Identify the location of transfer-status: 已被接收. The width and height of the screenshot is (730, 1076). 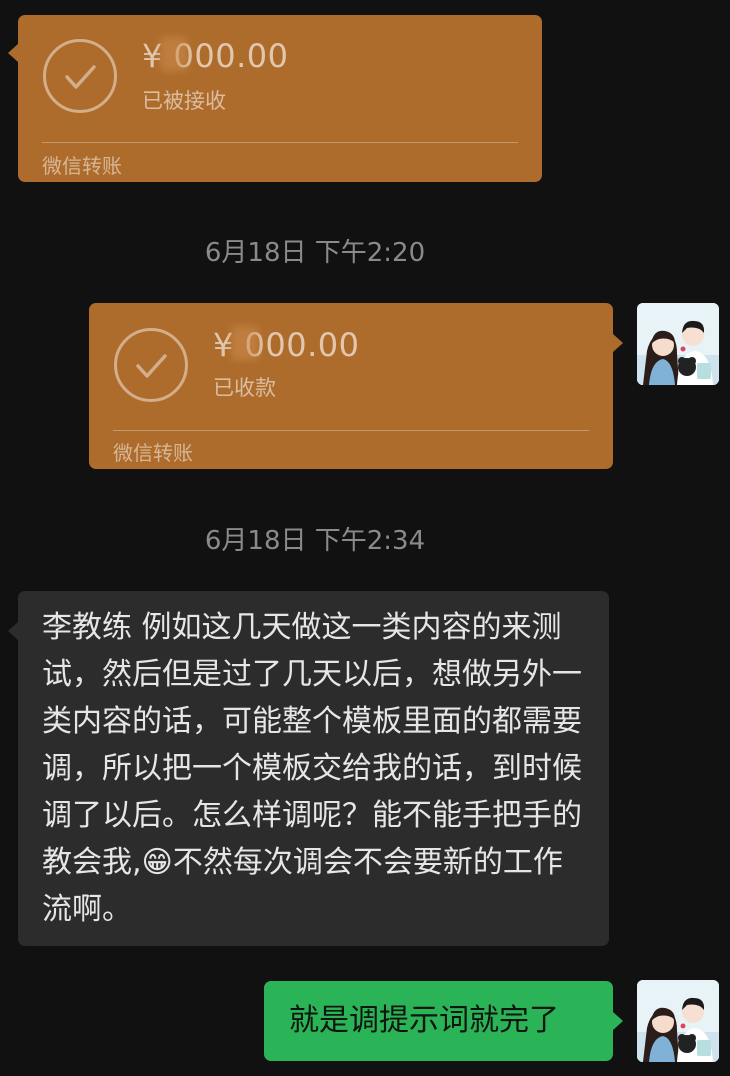
(184, 101).